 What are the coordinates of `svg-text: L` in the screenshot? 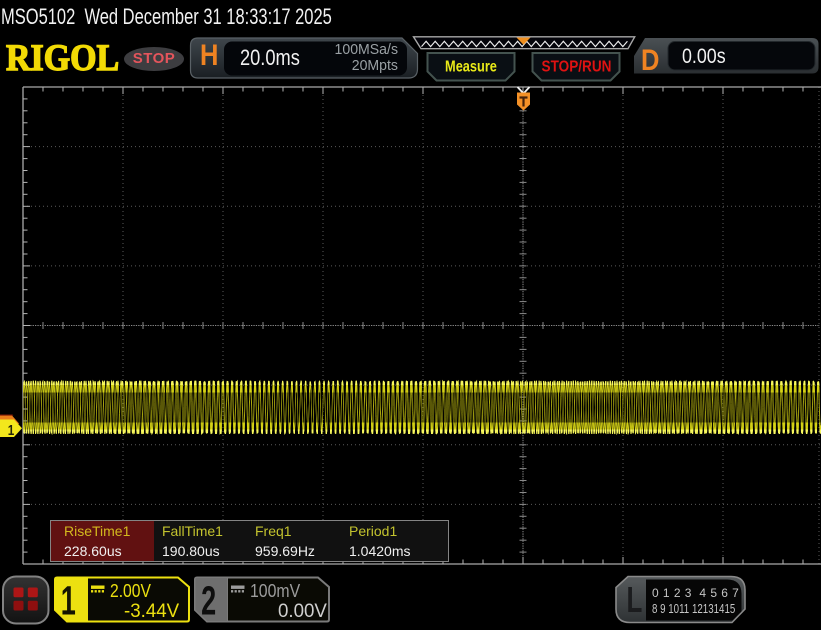 It's located at (635, 600).